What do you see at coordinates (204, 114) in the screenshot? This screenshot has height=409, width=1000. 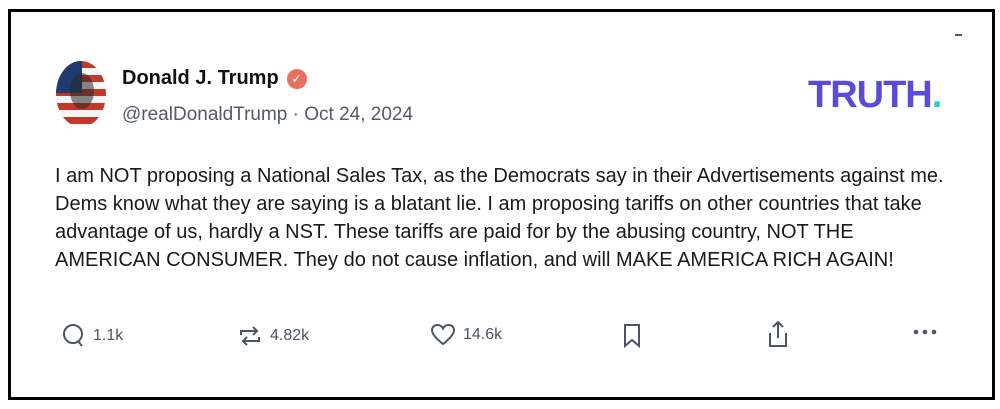 I see `author-handle: @realDonaldTrump` at bounding box center [204, 114].